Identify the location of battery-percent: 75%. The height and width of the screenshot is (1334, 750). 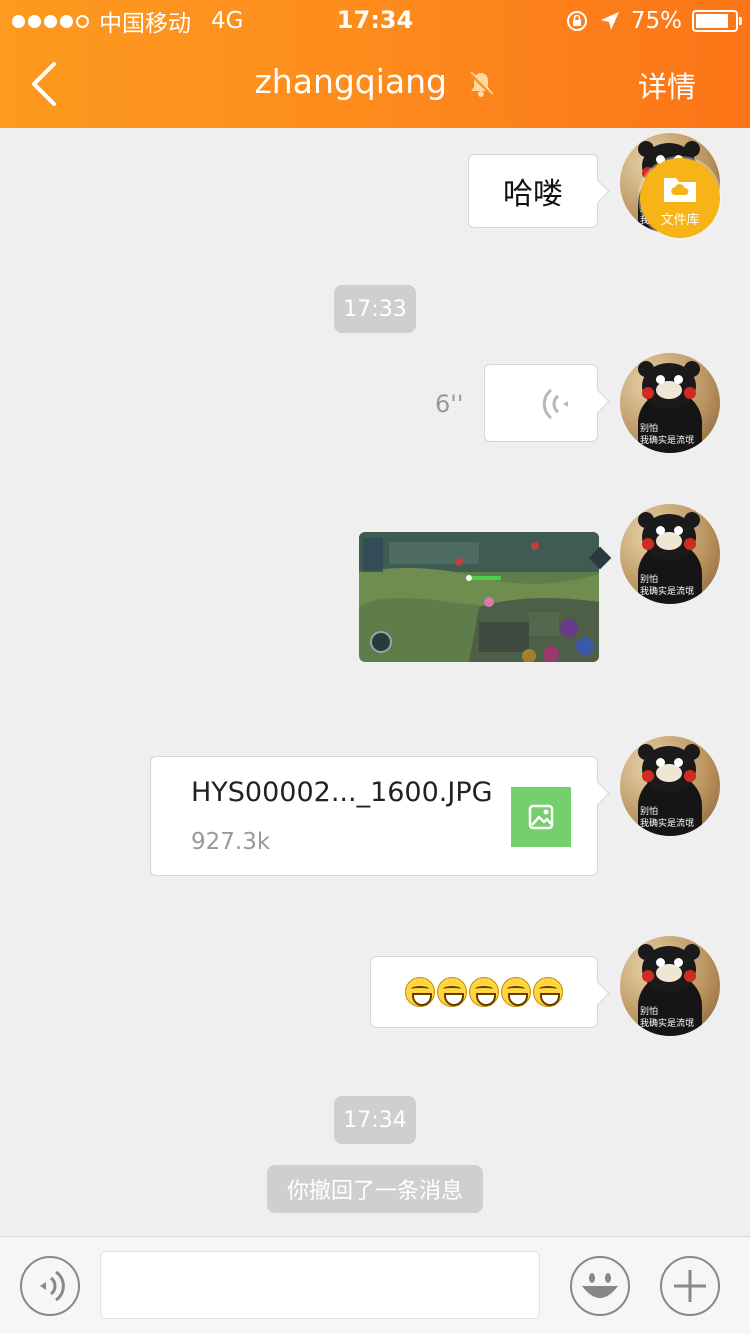
(656, 21).